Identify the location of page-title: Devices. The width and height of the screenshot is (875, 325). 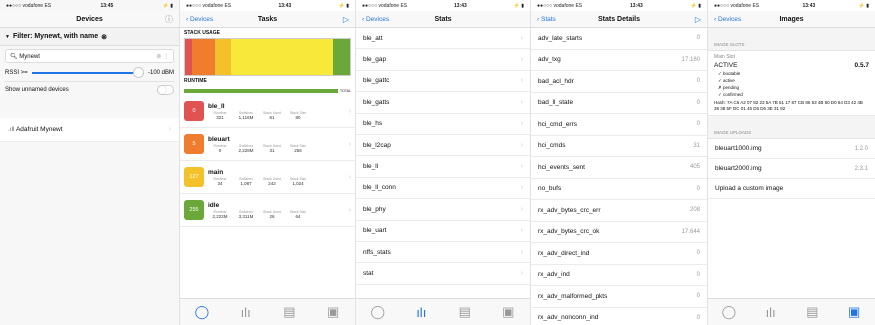
(89, 19).